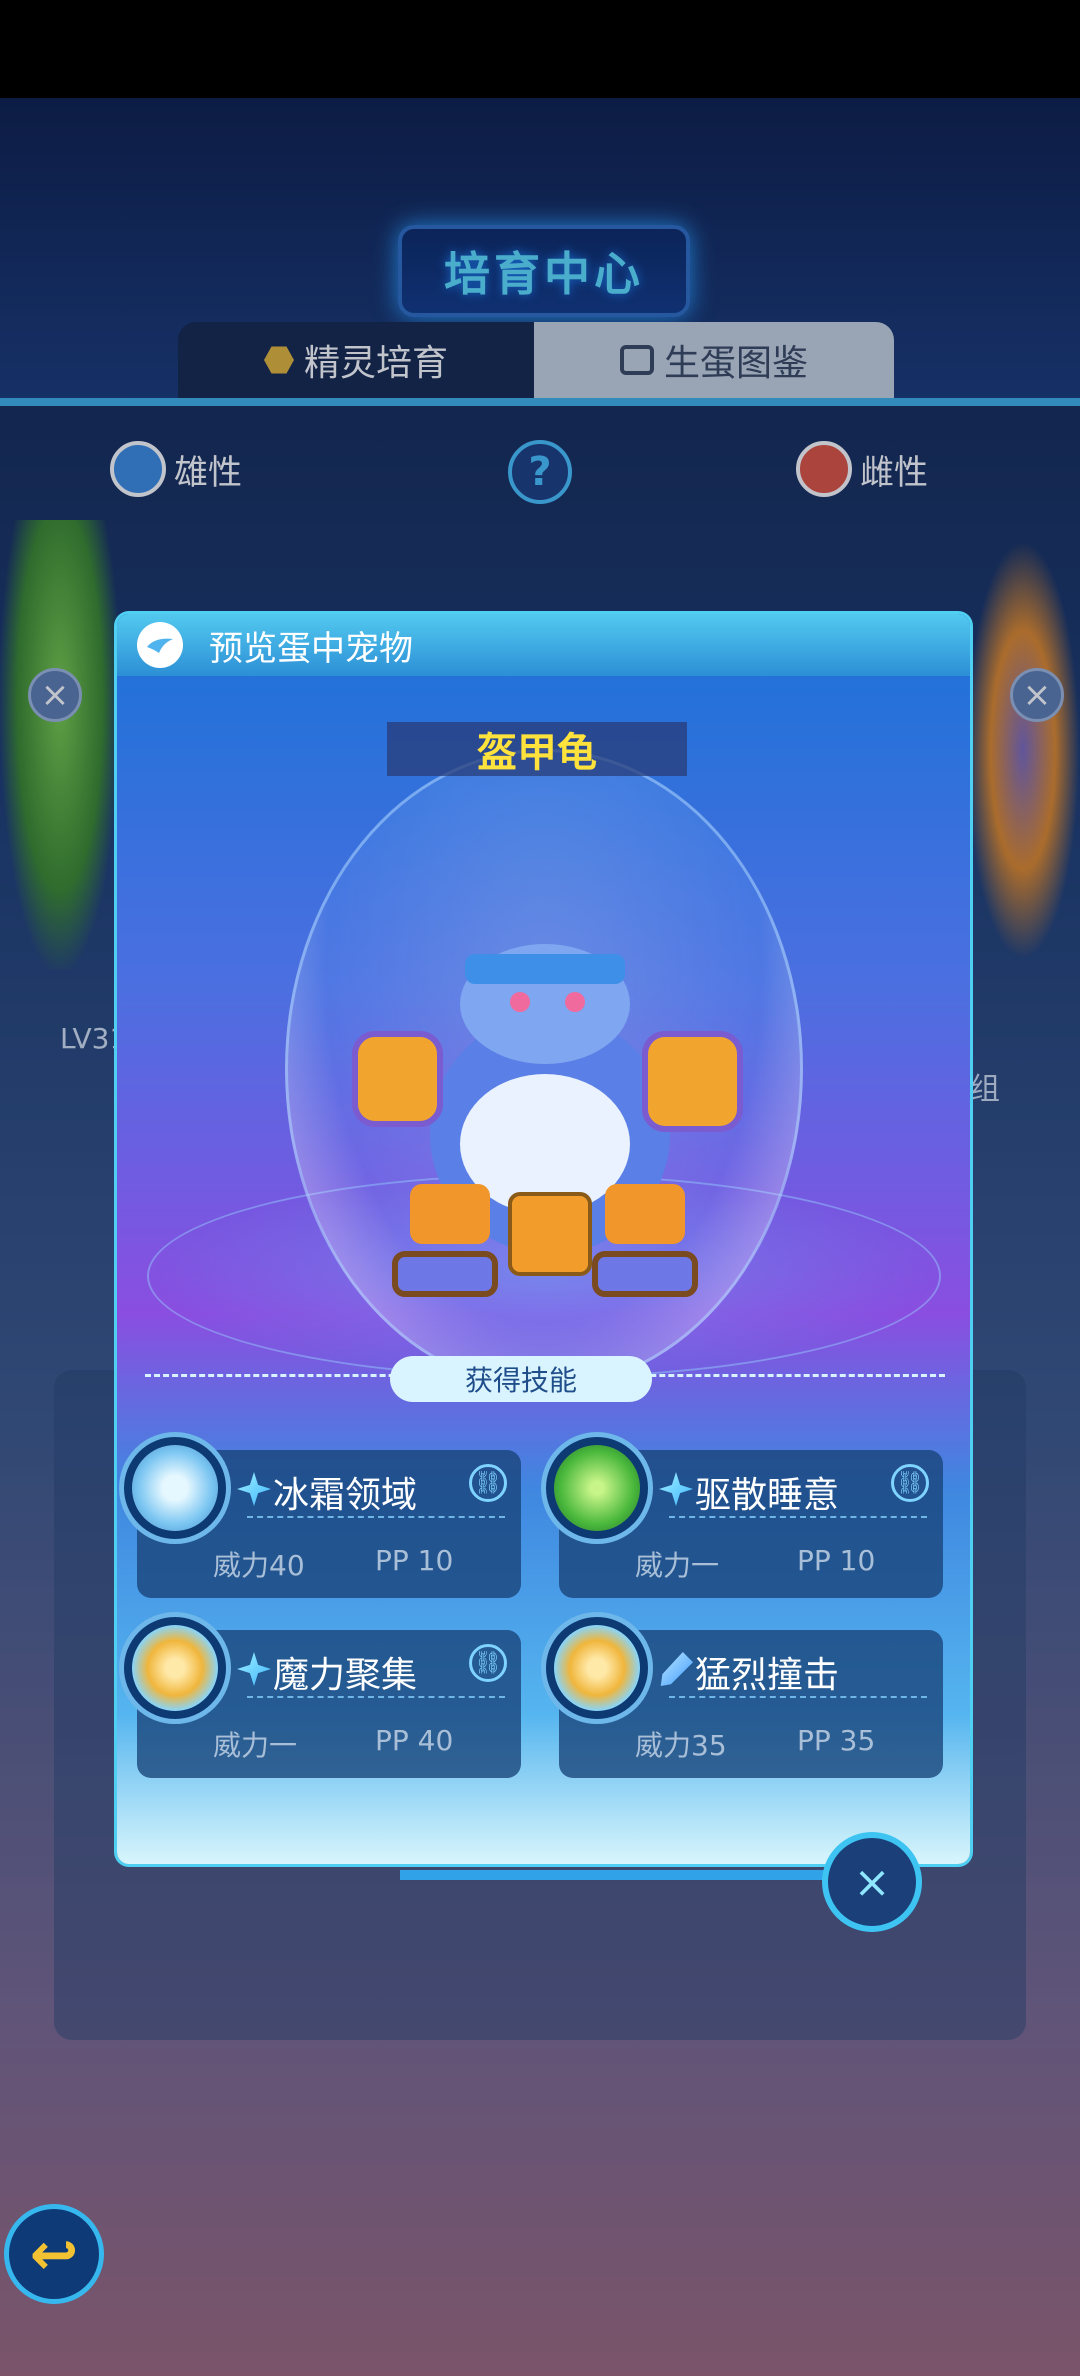 This screenshot has width=1080, height=2376. I want to click on skill-name: 冰霜领域, so click(345, 1495).